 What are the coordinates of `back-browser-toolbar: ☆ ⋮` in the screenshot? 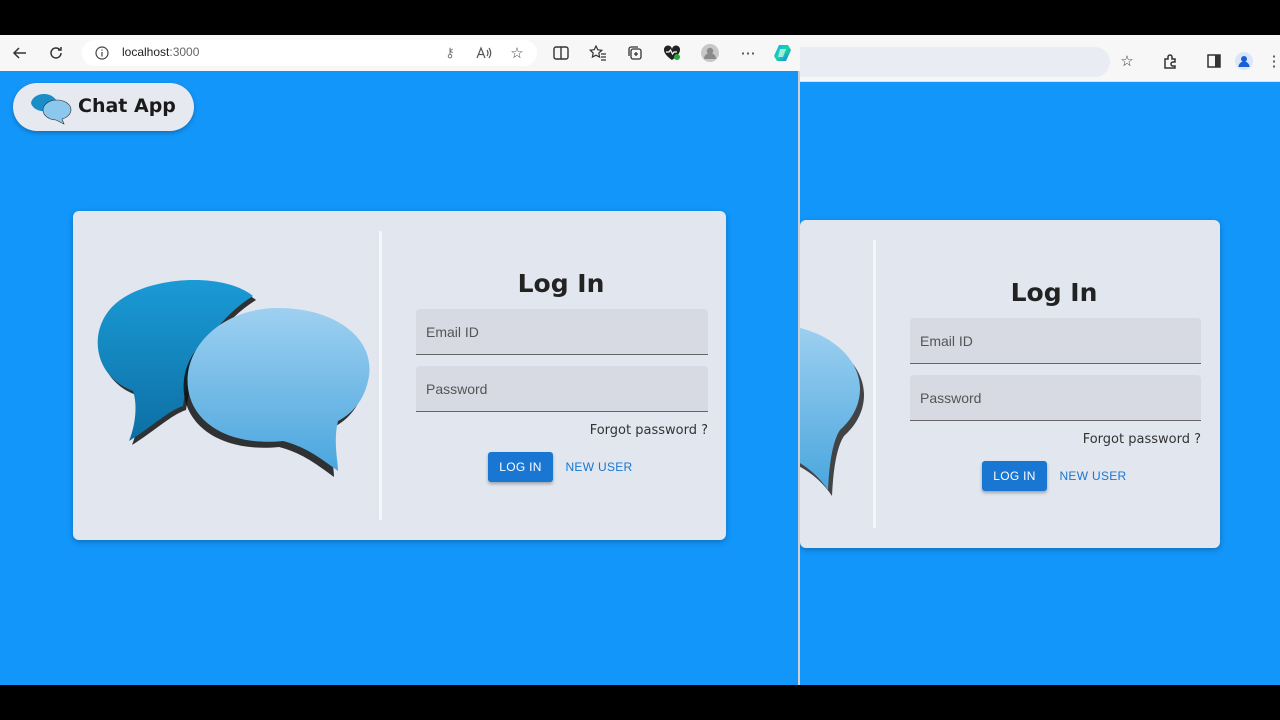 It's located at (1040, 58).